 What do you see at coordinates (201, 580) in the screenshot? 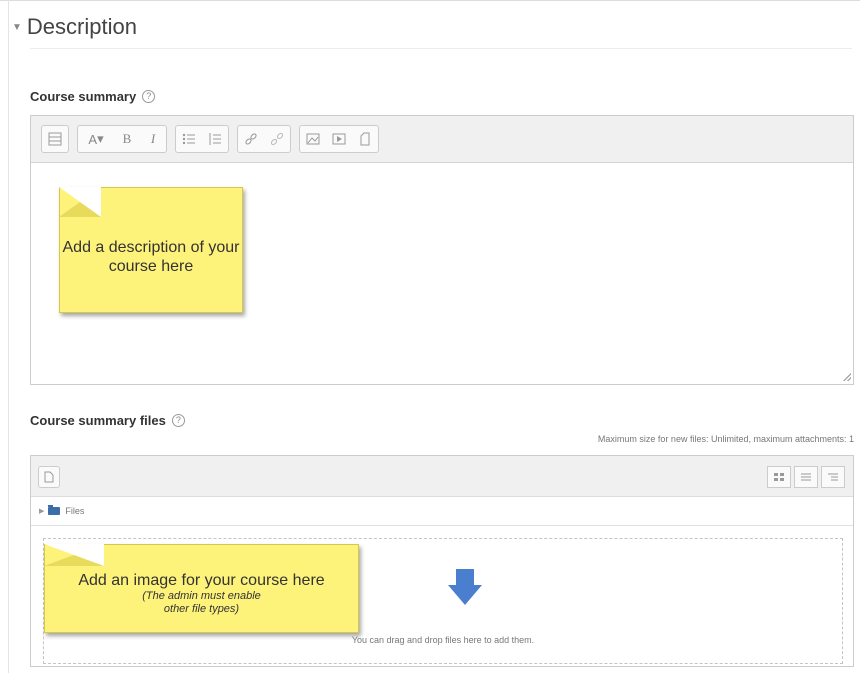
I see `image-note-title: Add an image for your course here` at bounding box center [201, 580].